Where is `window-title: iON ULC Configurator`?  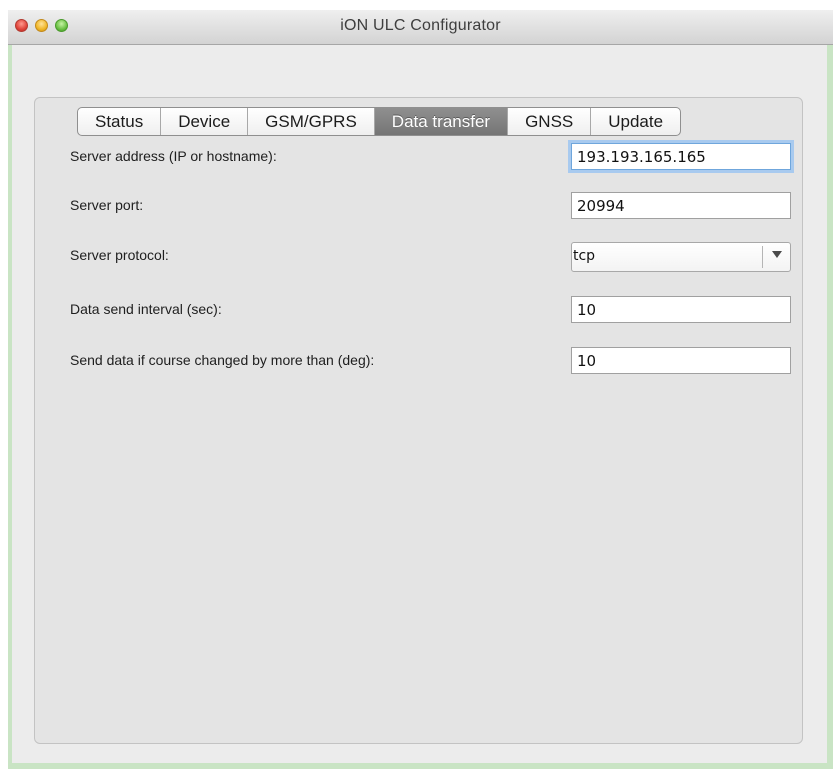 window-title: iON ULC Configurator is located at coordinates (420, 25).